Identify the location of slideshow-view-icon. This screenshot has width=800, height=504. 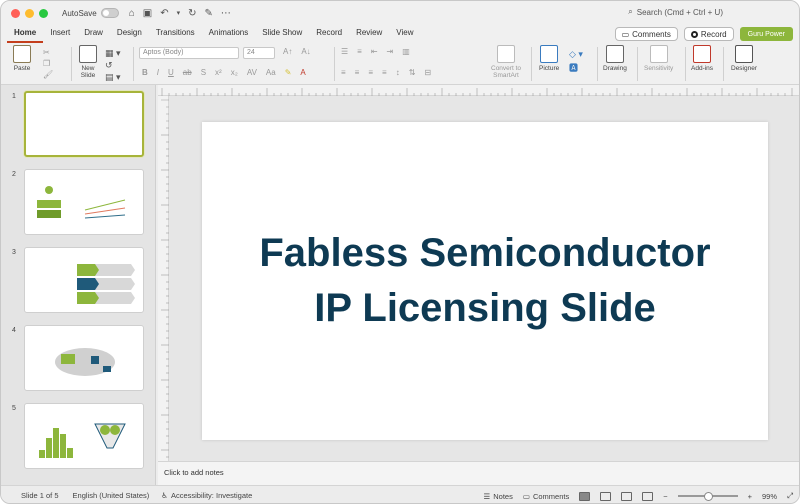
(648, 496).